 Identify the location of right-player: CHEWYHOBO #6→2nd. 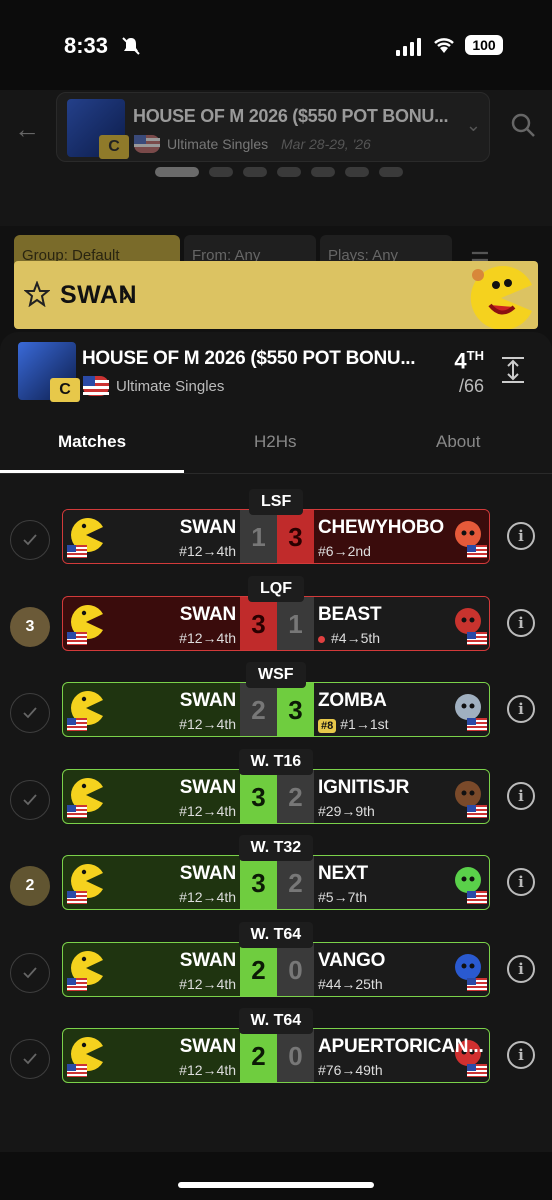
(401, 536).